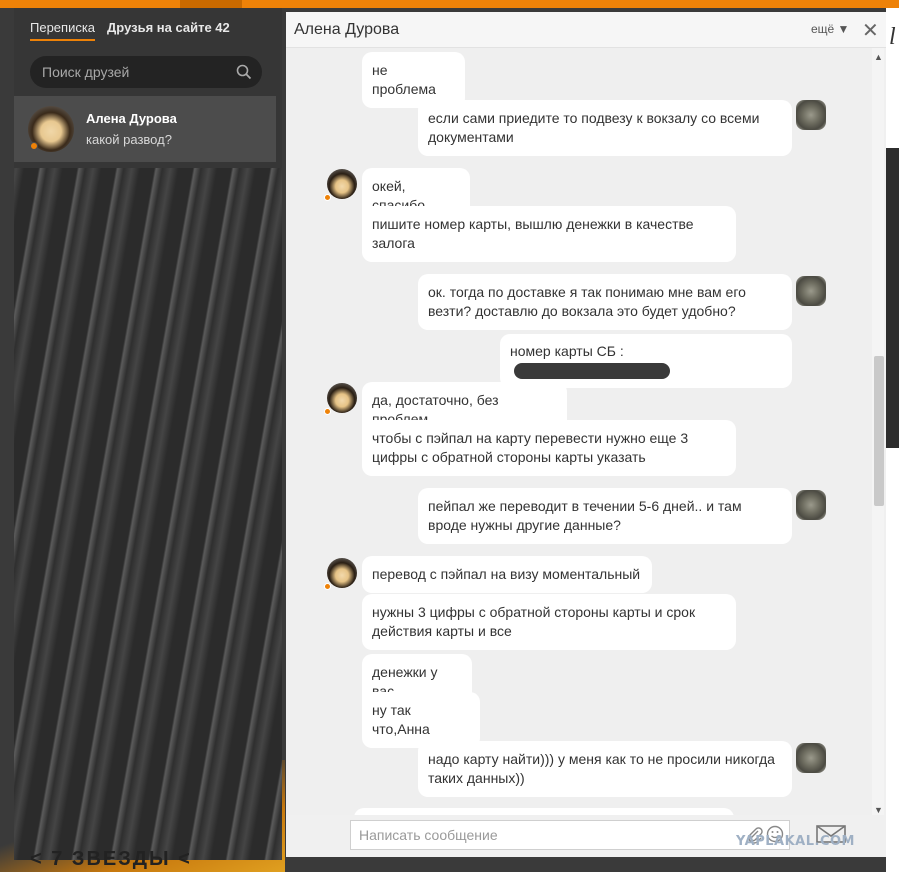 The height and width of the screenshot is (872, 899). What do you see at coordinates (878, 810) in the screenshot?
I see `scroll-down-icon: ▼` at bounding box center [878, 810].